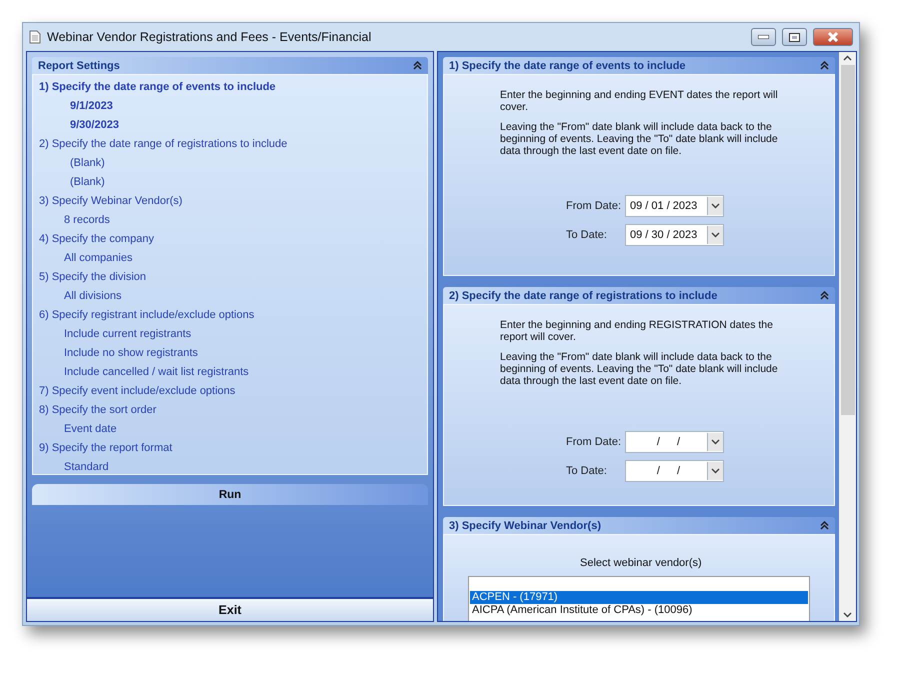 This screenshot has height=682, width=917. What do you see at coordinates (637, 331) in the screenshot?
I see `instruction-text: Enter the beginning and ending REGISTRATION dates the report will cover.` at bounding box center [637, 331].